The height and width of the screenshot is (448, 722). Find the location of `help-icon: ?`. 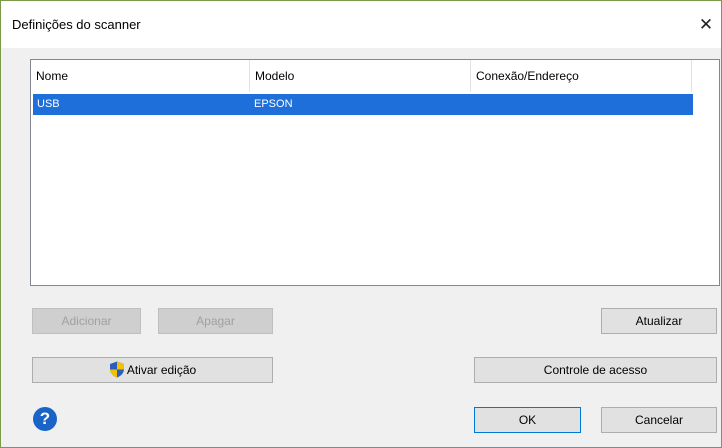

help-icon: ? is located at coordinates (45, 419).